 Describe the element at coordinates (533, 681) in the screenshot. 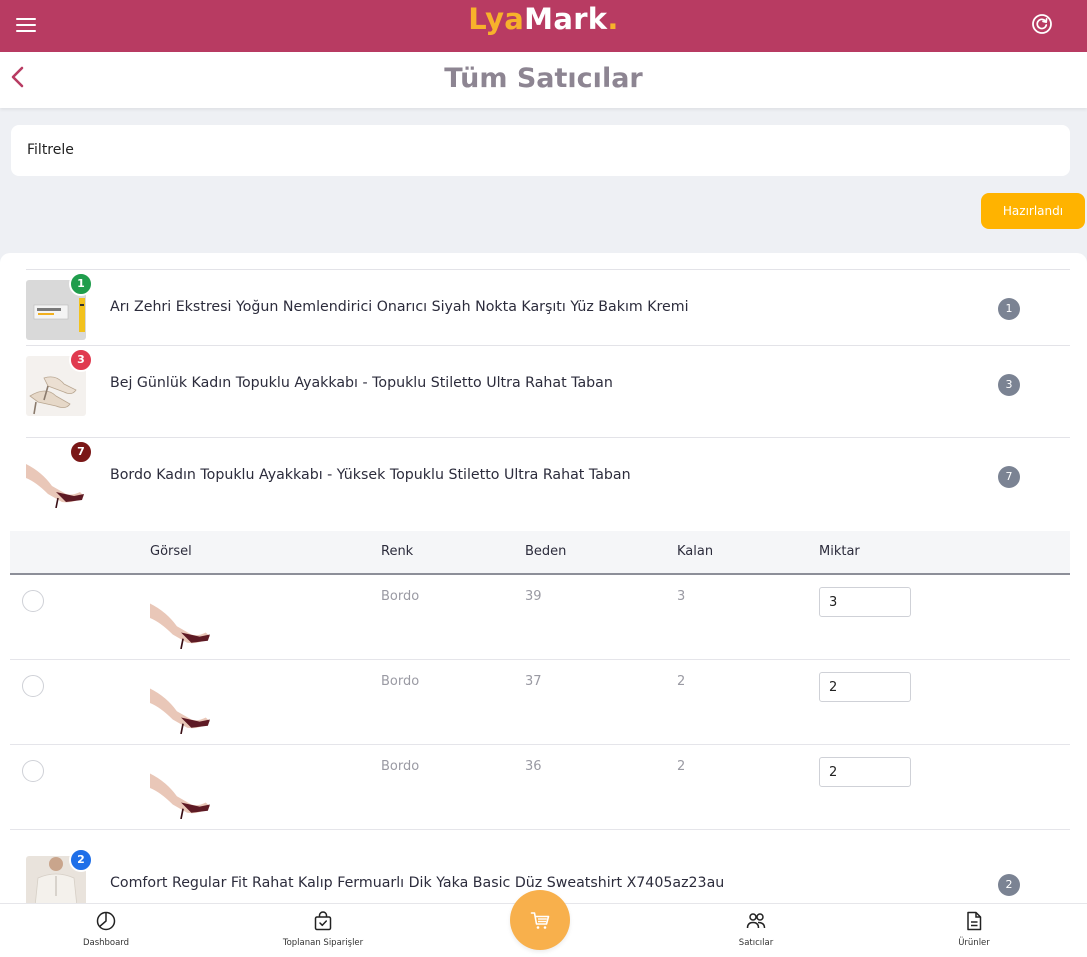

I see `variant-size: 37` at that location.